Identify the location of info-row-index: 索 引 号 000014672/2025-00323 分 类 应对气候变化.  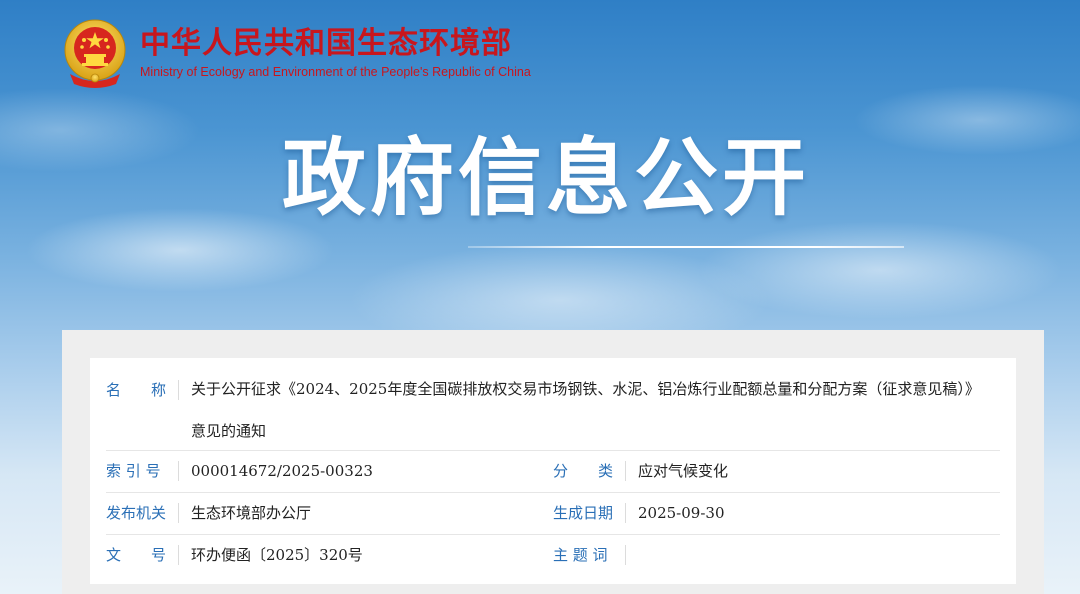
(553, 471).